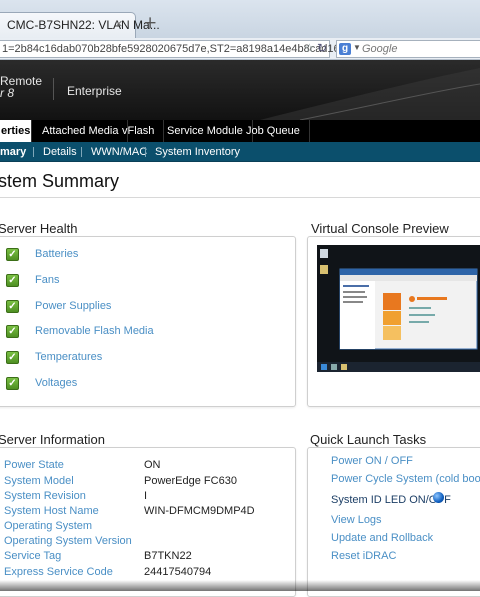 The width and height of the screenshot is (480, 597). I want to click on server-information-title: Server Information, so click(52, 439).